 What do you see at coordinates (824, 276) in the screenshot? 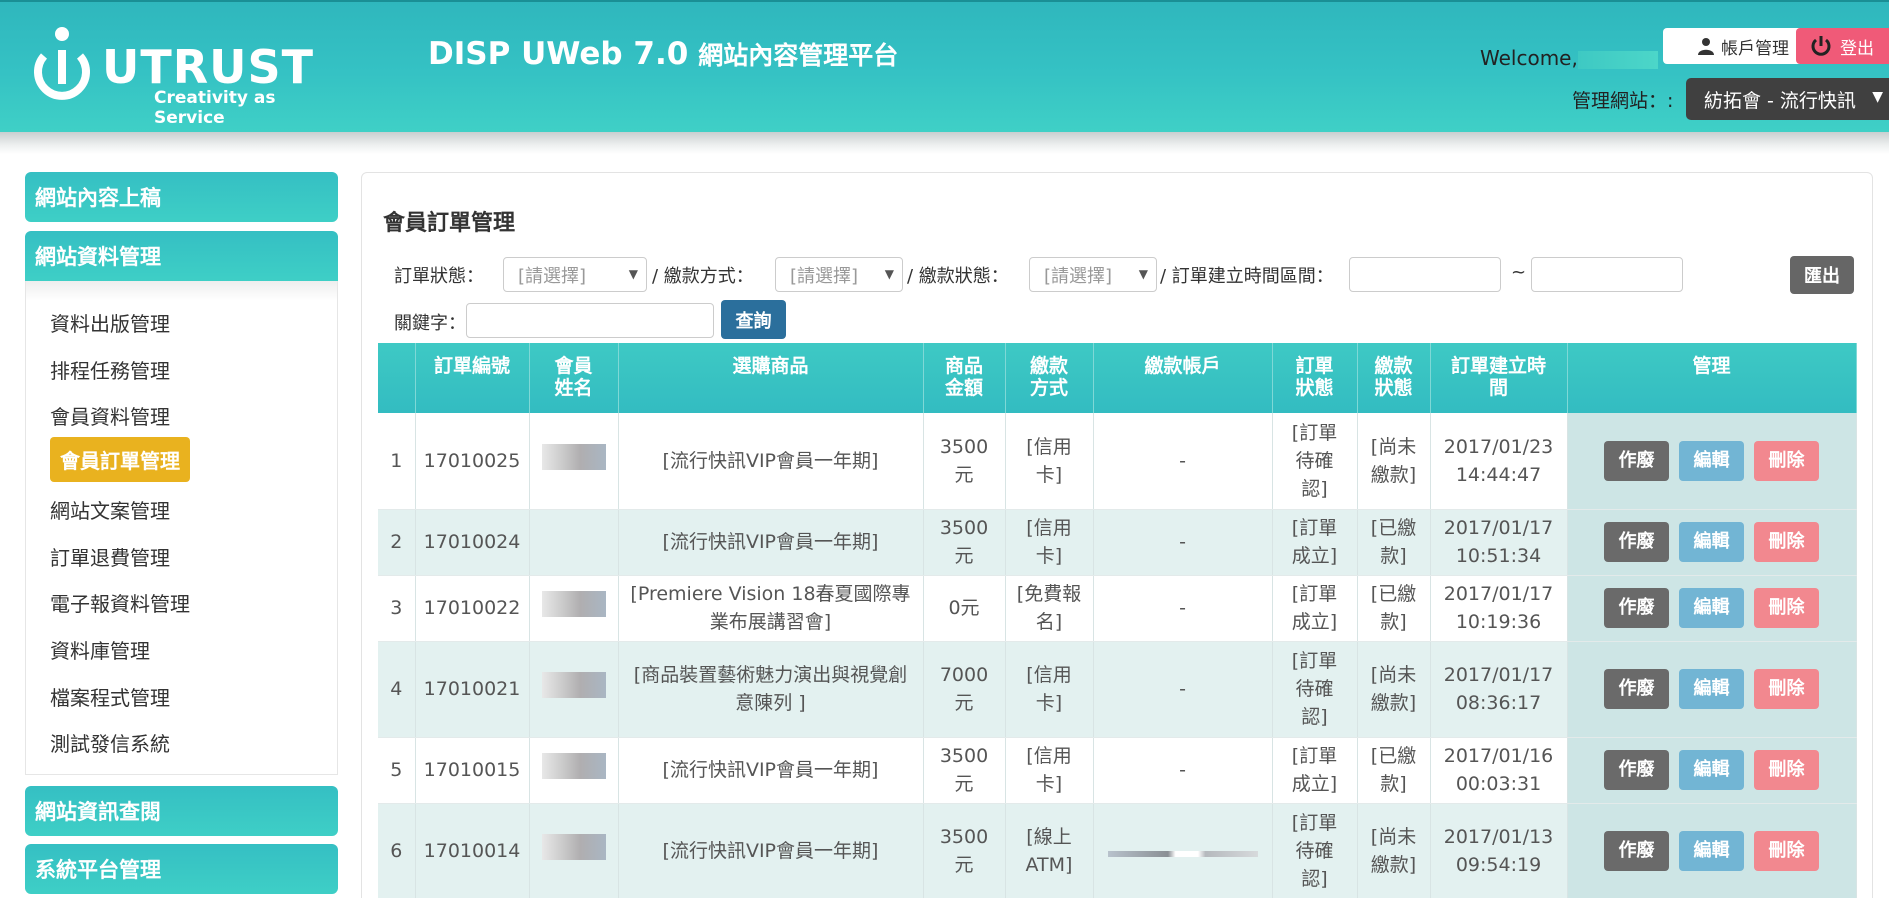
I see `payment-method-select-value: [請選擇]` at bounding box center [824, 276].